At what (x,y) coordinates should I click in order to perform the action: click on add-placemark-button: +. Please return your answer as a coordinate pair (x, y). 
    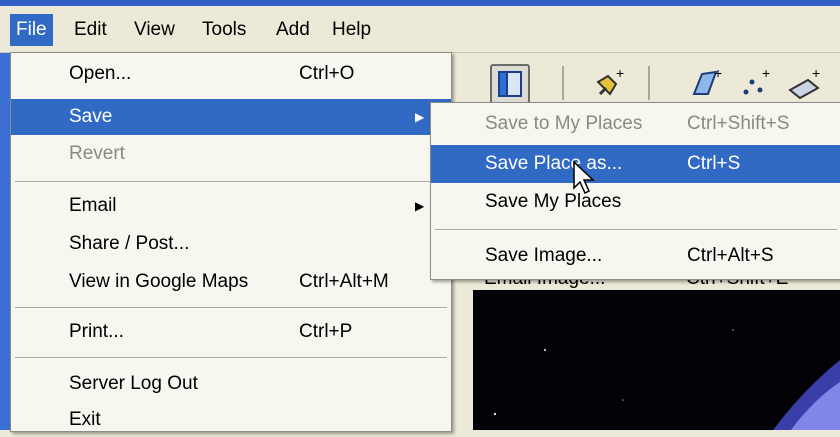
    Looking at the image, I should click on (612, 84).